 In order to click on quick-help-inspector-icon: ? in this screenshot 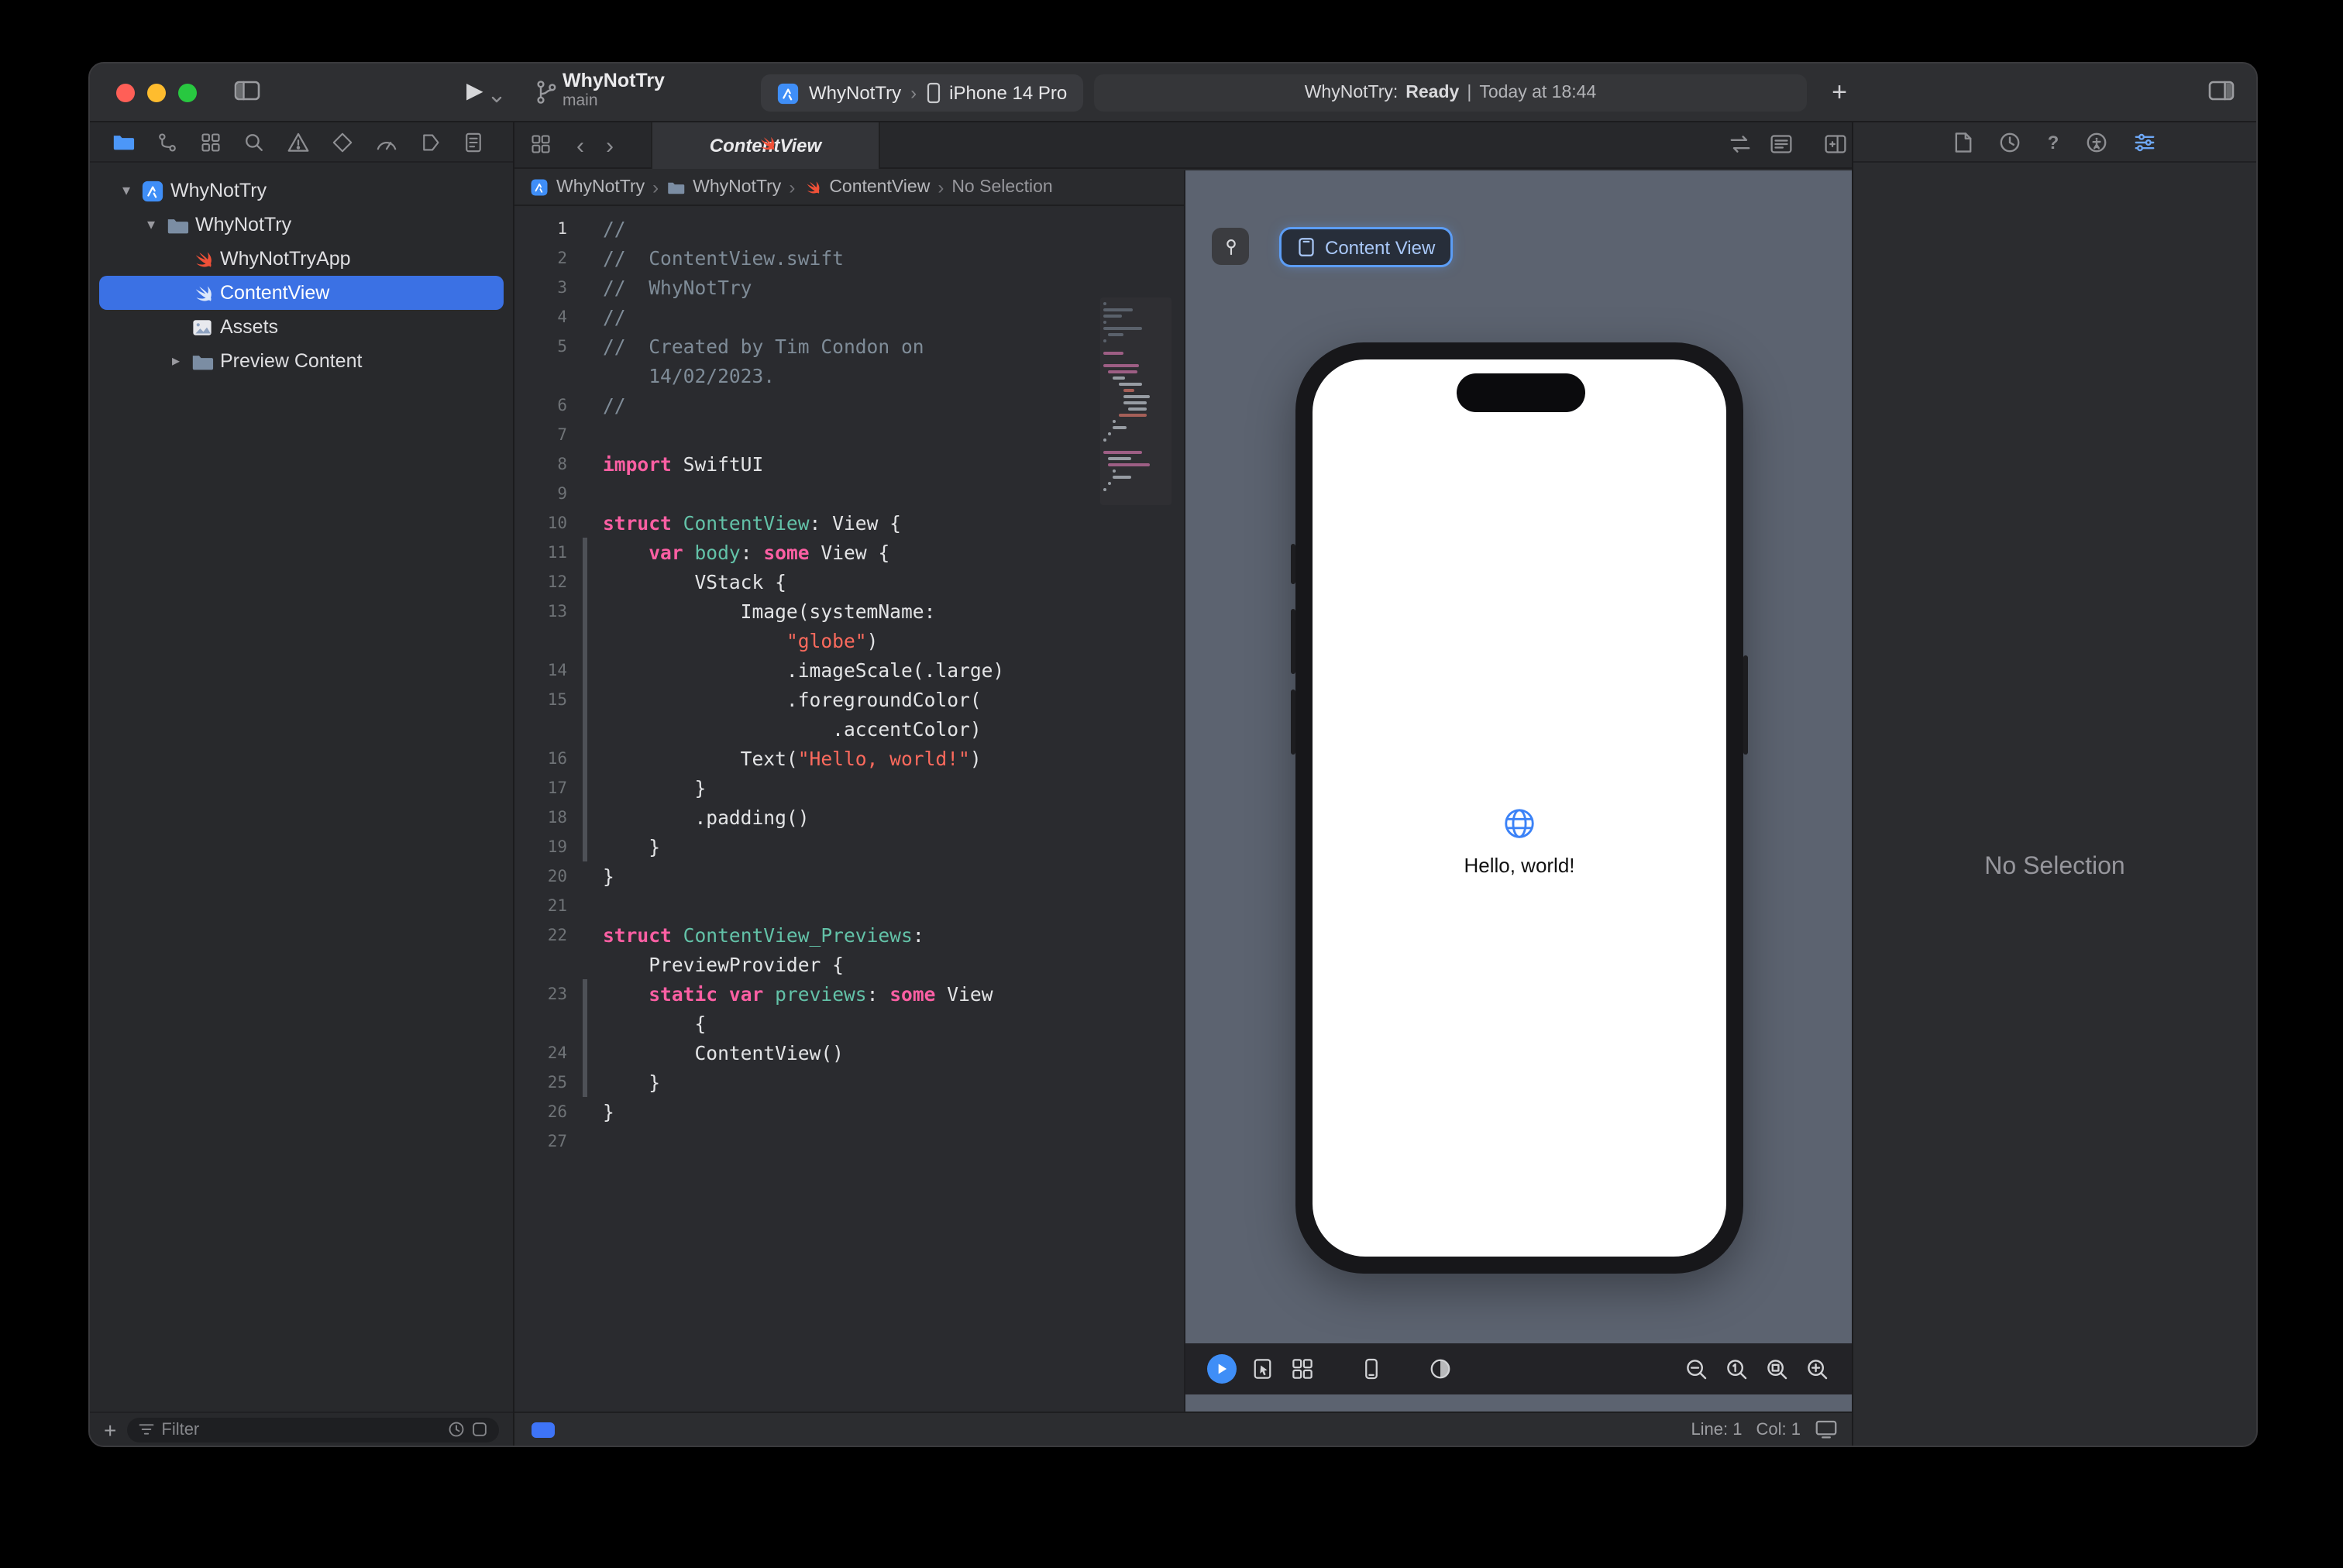, I will do `click(2053, 142)`.